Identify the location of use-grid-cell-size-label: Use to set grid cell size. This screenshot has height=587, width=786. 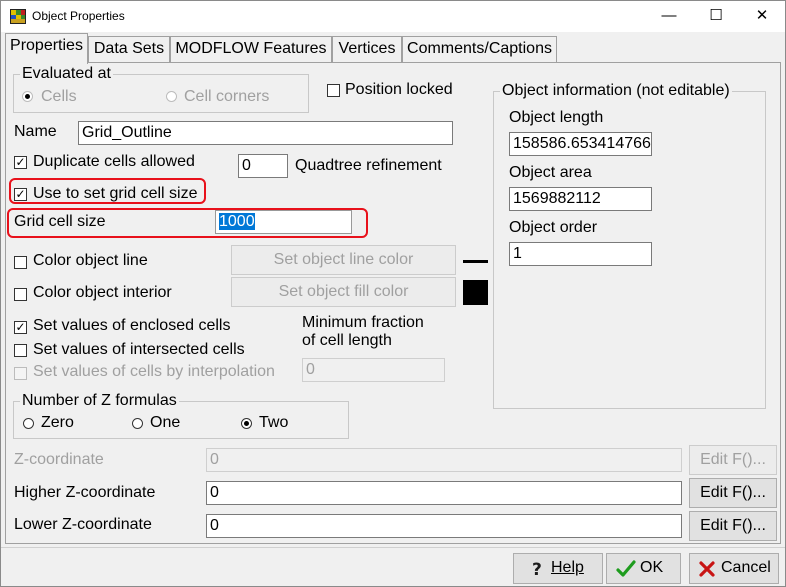
(115, 193).